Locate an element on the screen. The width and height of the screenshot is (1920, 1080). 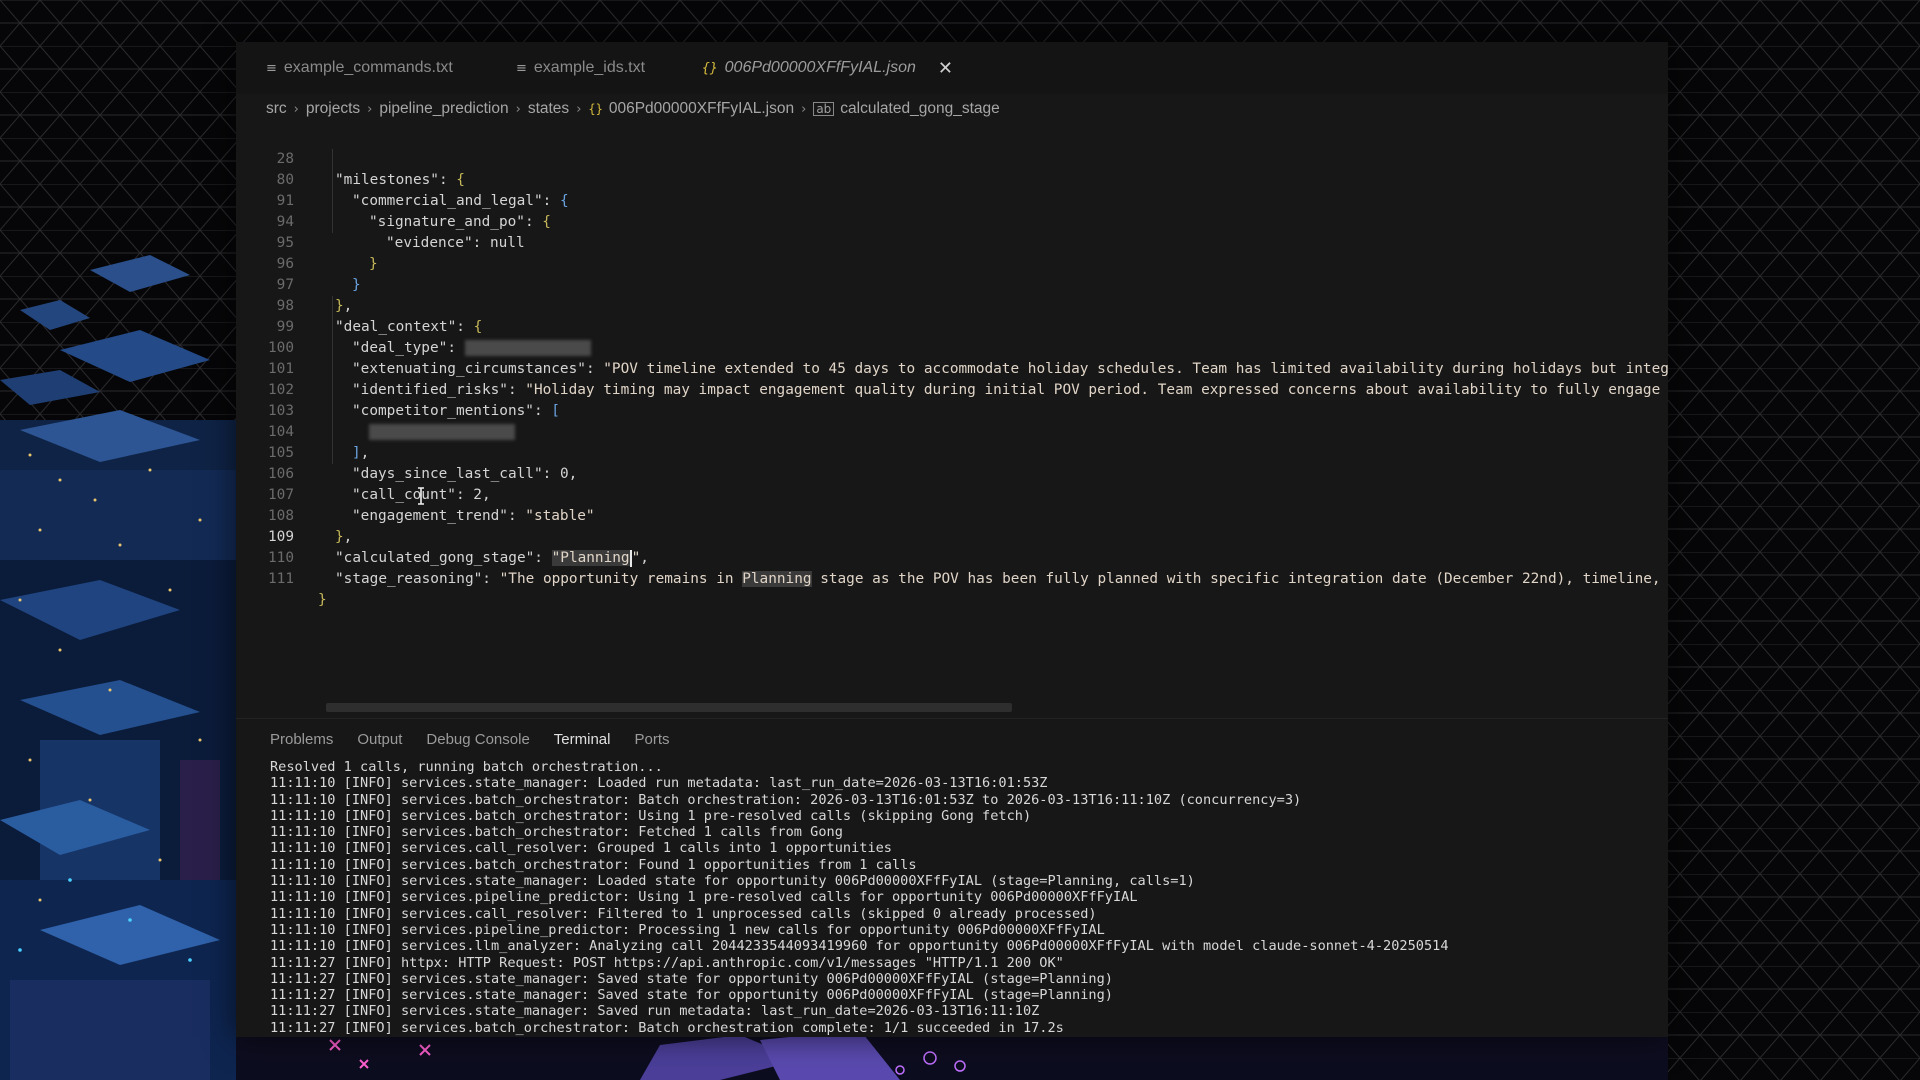
code-line: 98 "deal_context": { is located at coordinates (952, 305).